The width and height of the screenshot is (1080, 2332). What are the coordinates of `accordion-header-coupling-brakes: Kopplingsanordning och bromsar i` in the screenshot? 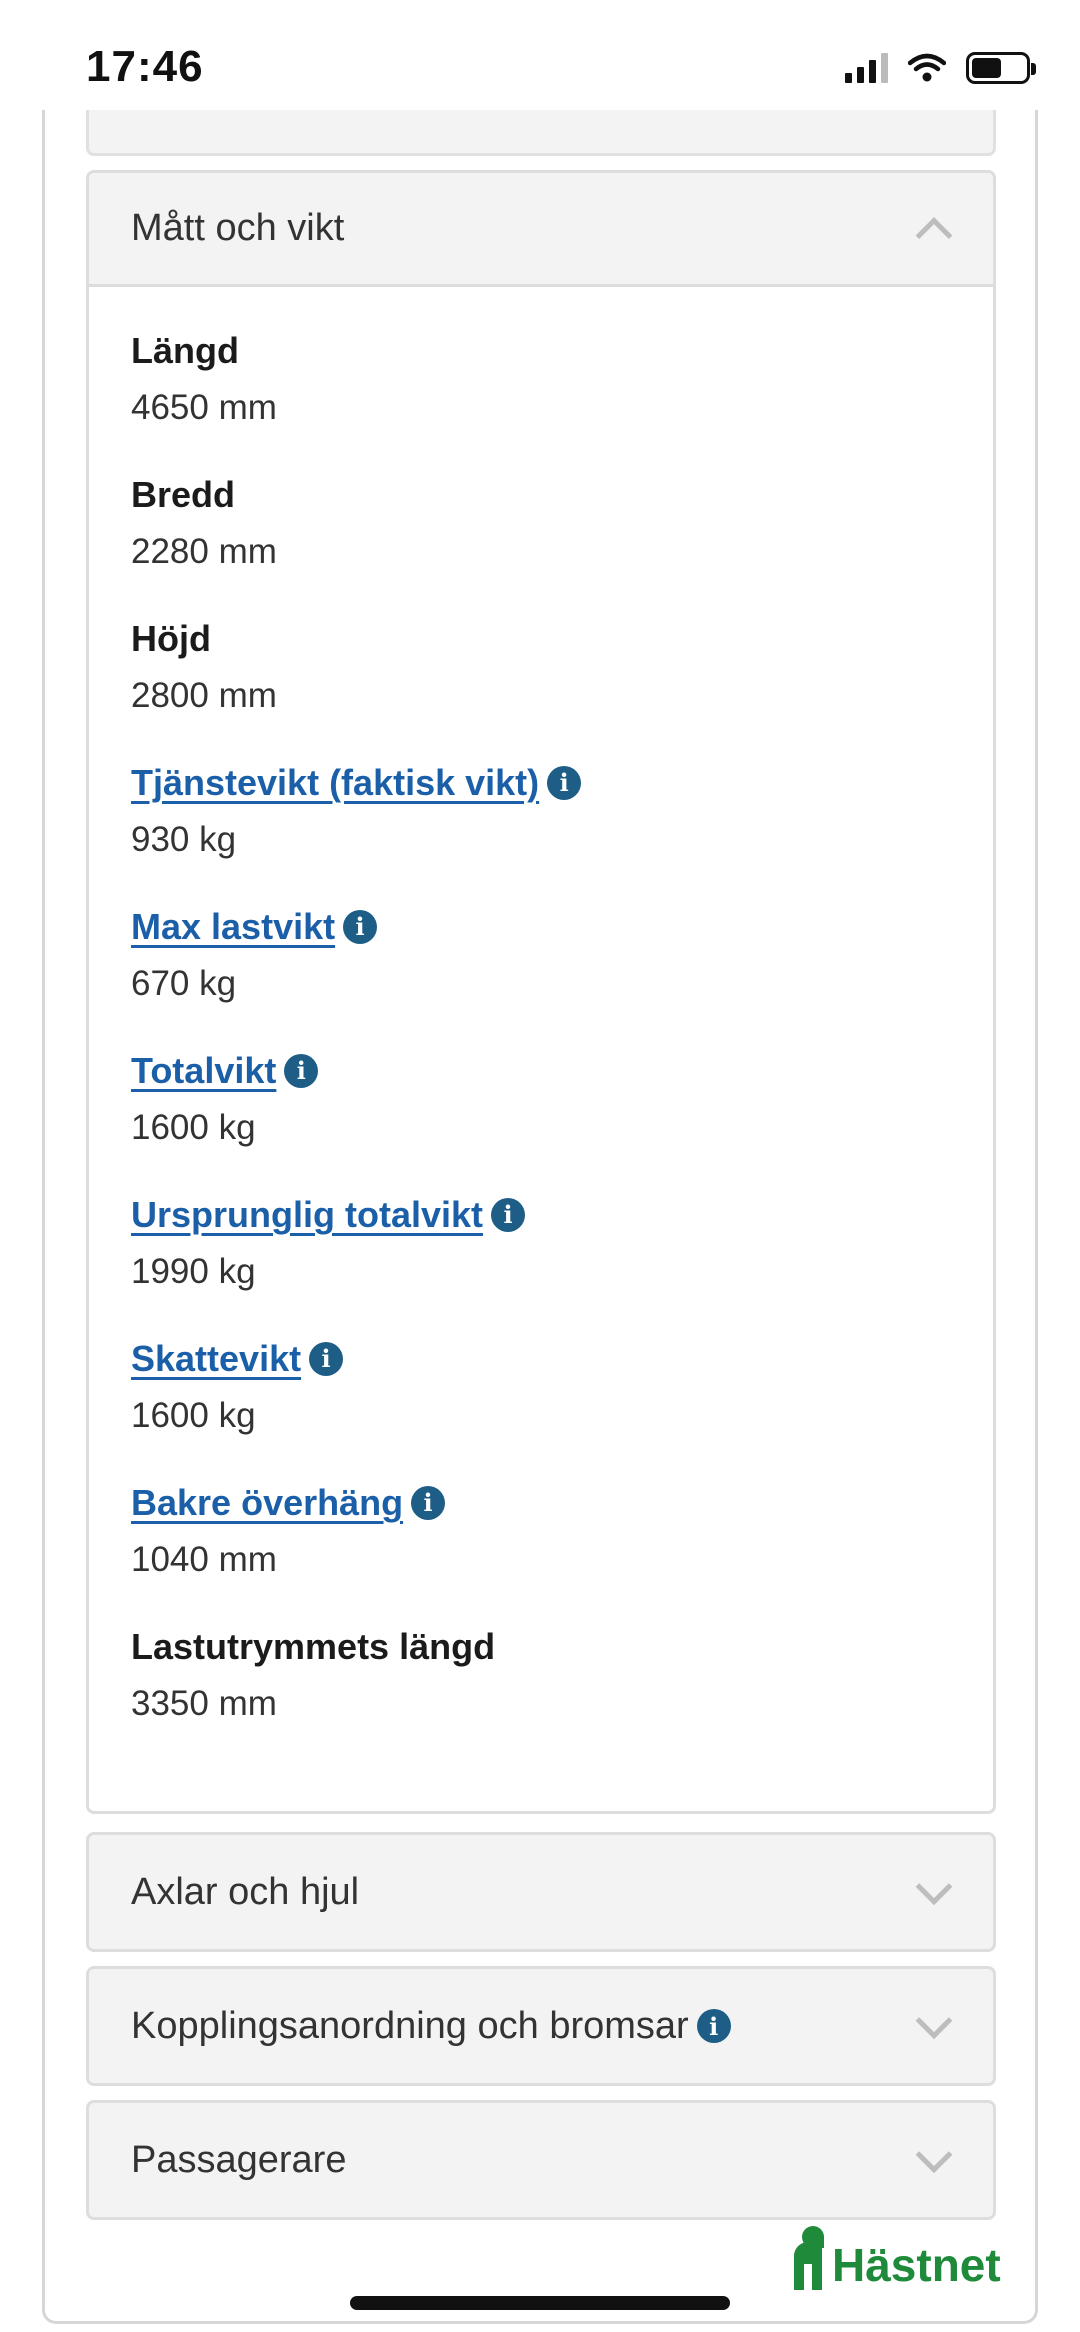 It's located at (541, 2026).